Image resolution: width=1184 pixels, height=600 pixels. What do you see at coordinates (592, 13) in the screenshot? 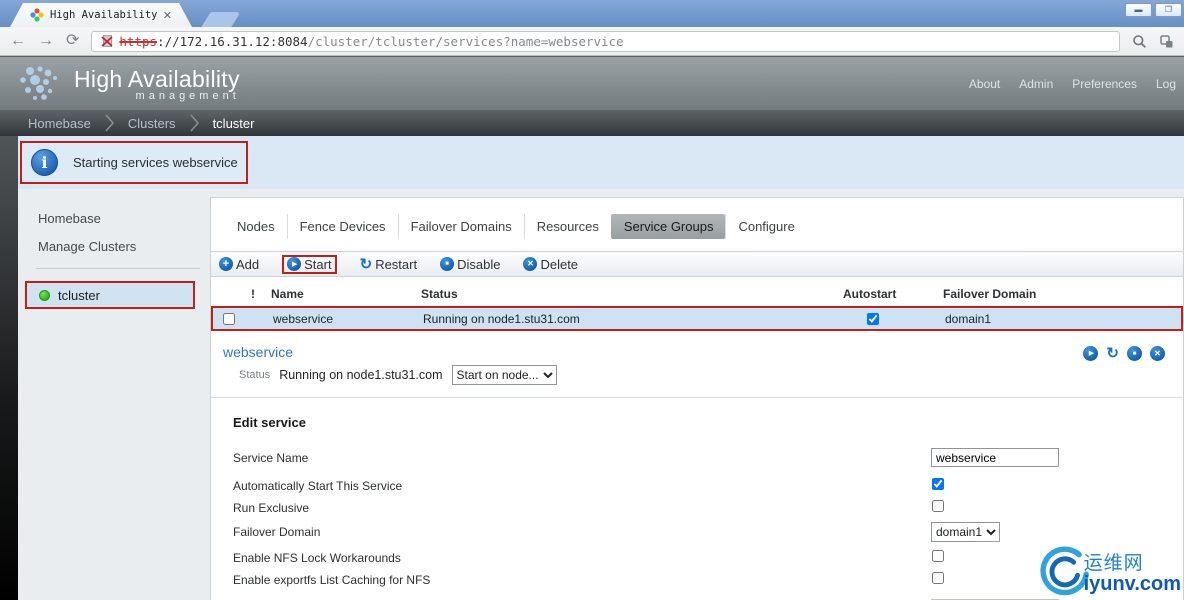
I see `browser-tab-strip: High Availability Manag ✕ ▬ ❐` at bounding box center [592, 13].